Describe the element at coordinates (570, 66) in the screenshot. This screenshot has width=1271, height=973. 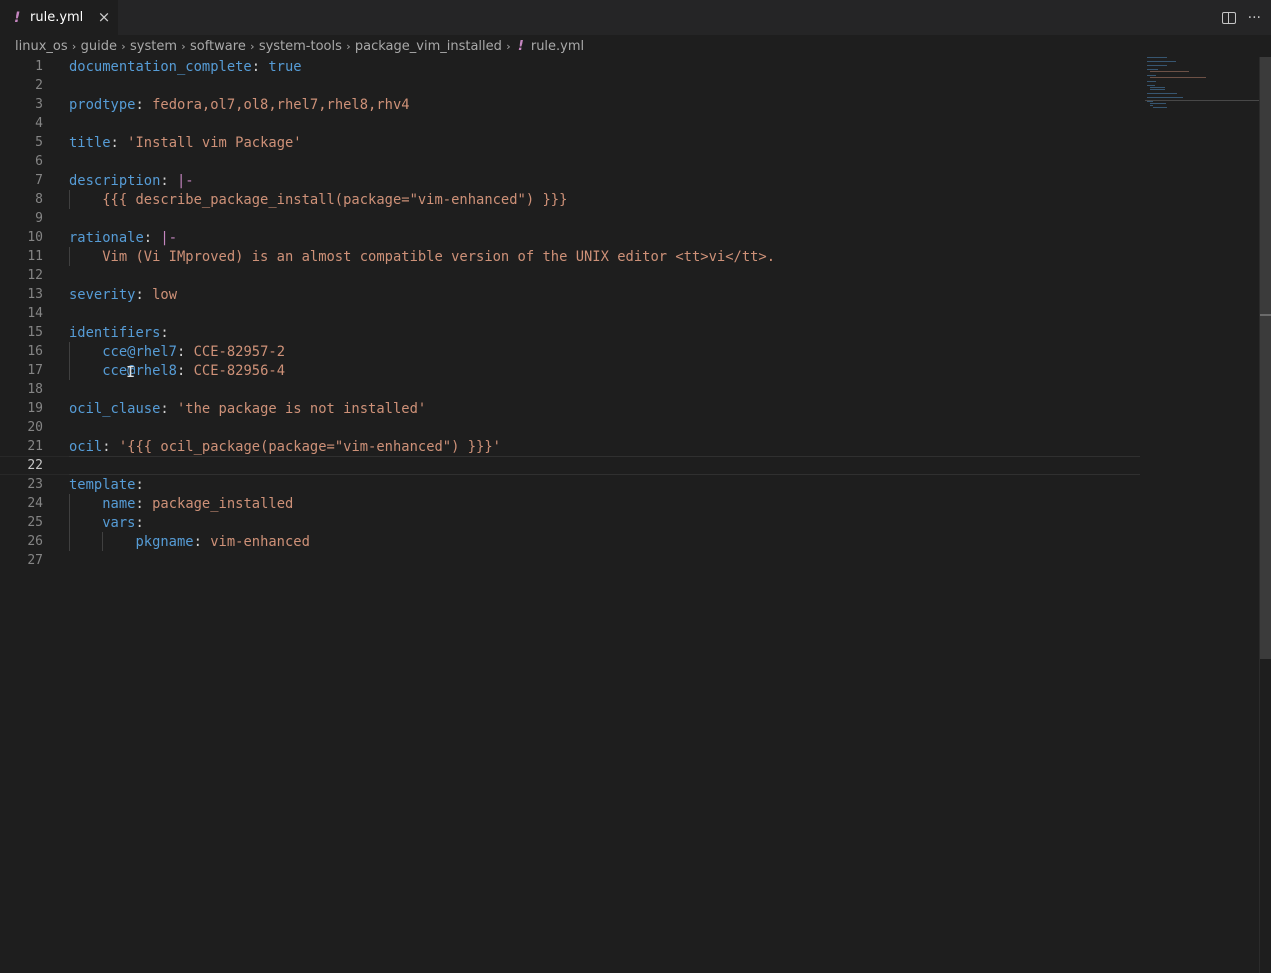
I see `code-line: 1 documentation_complete: true` at that location.